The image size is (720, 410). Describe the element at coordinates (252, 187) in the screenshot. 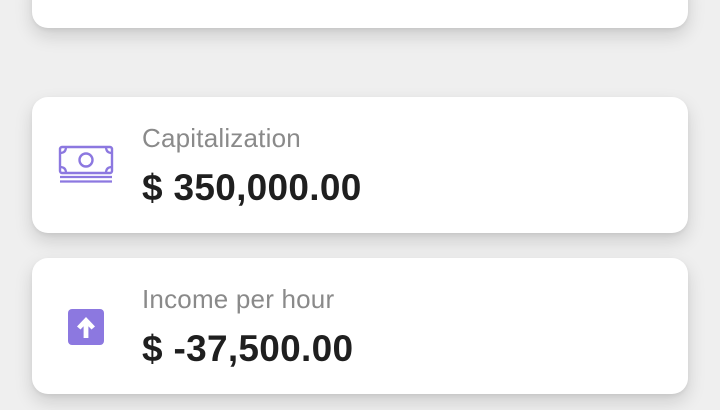

I see `capitalization-value: $ 350,000.00` at that location.